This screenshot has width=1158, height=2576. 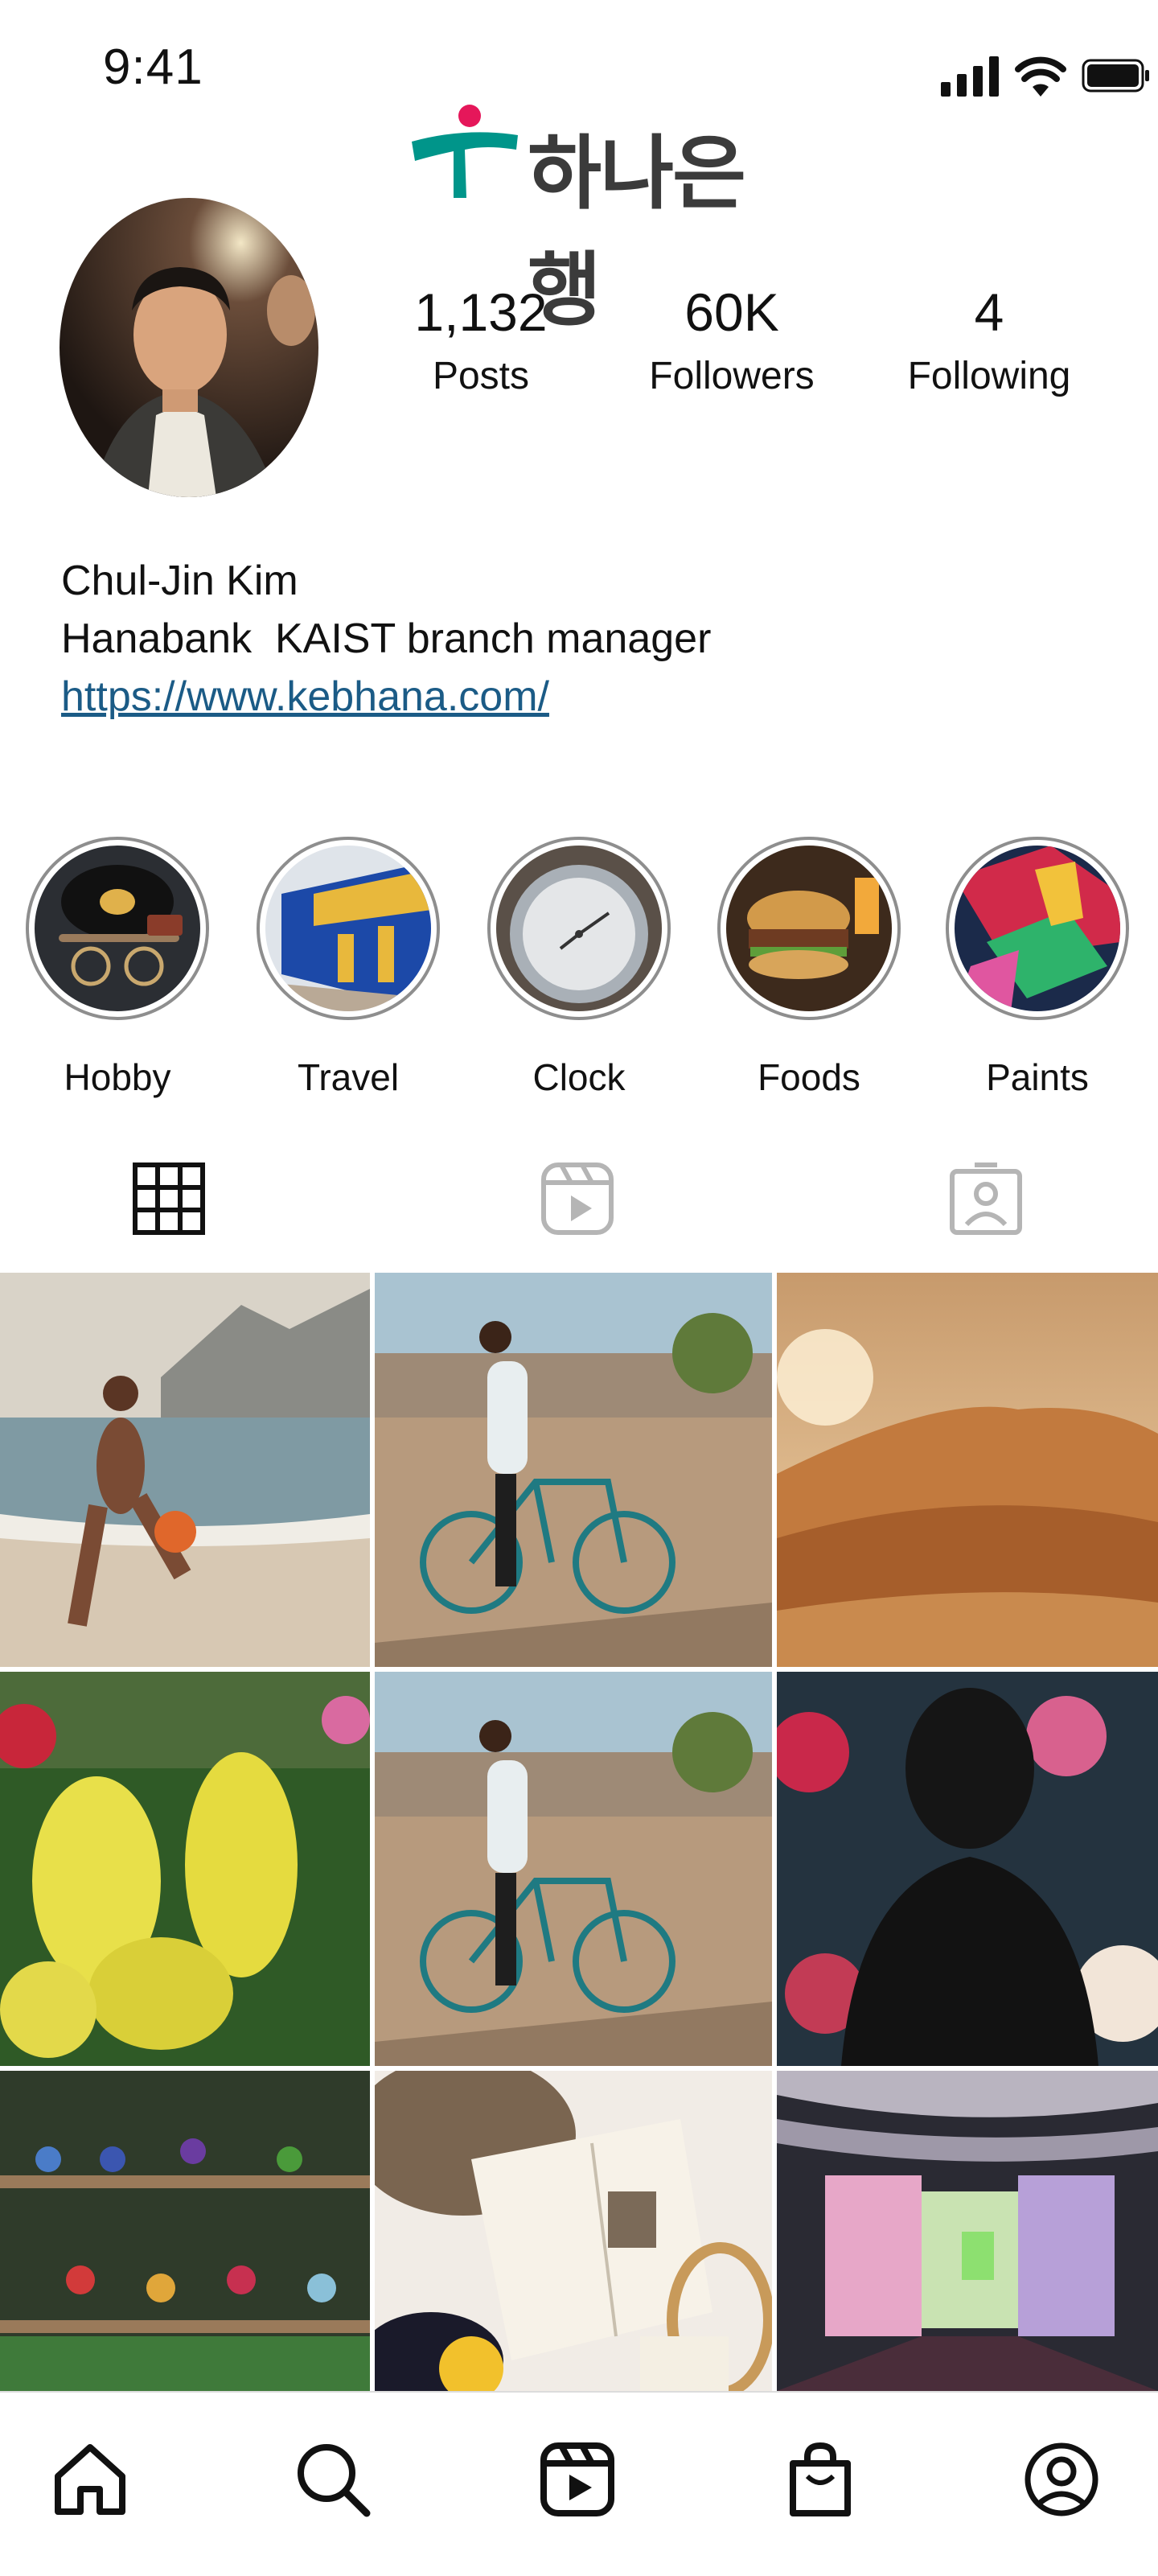 I want to click on stat-following: 4 Following, so click(x=989, y=340).